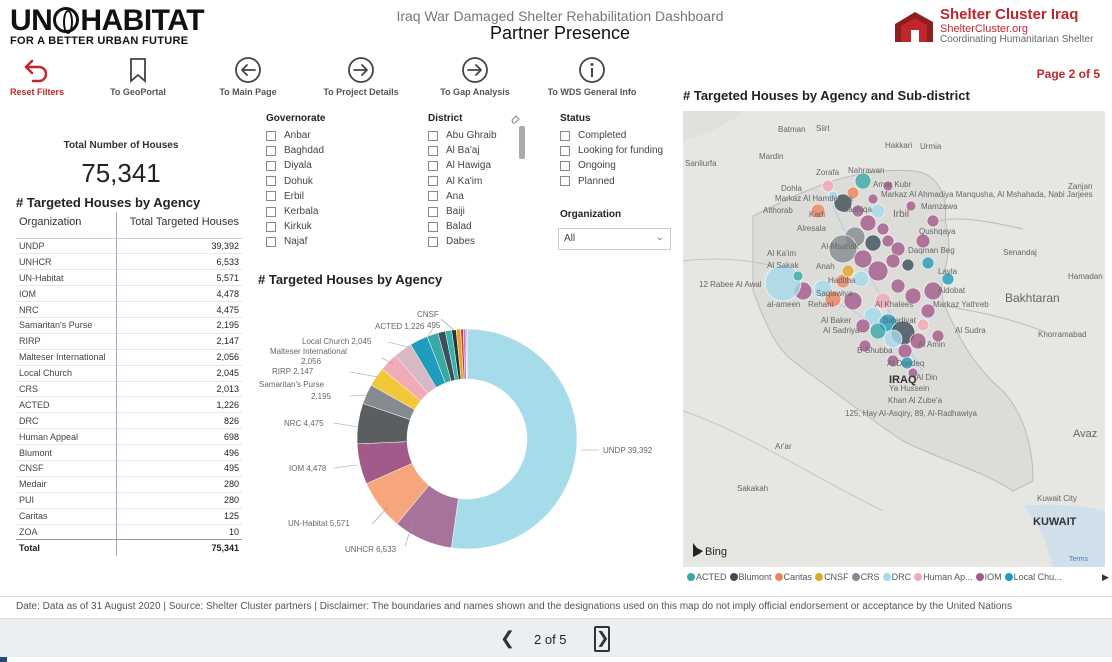 The image size is (1112, 662). What do you see at coordinates (707, 577) in the screenshot?
I see `legend-item: ACTED` at bounding box center [707, 577].